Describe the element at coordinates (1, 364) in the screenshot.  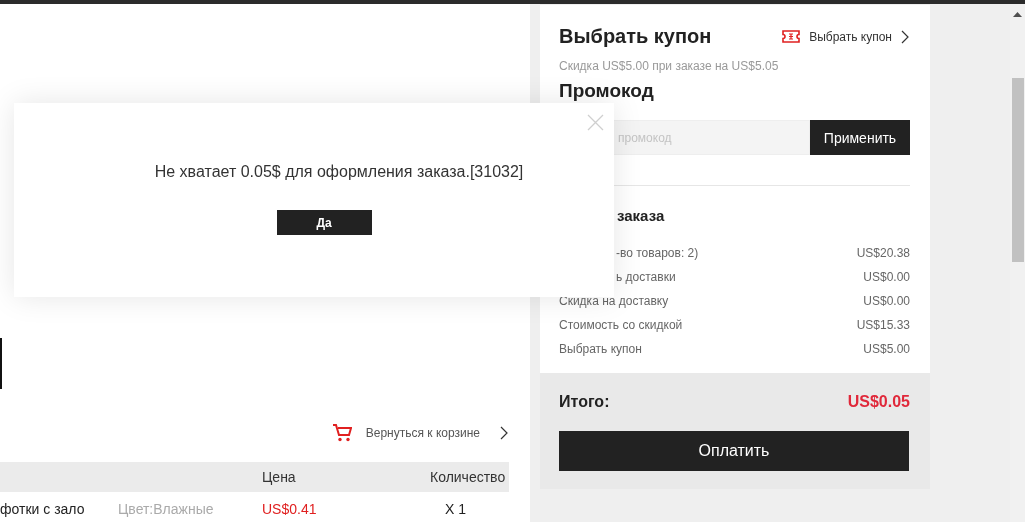
I see `edge-bar` at that location.